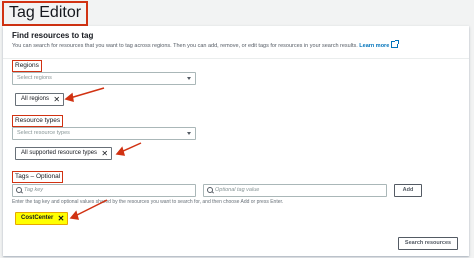  I want to click on tags-arrow, so click(91, 208).